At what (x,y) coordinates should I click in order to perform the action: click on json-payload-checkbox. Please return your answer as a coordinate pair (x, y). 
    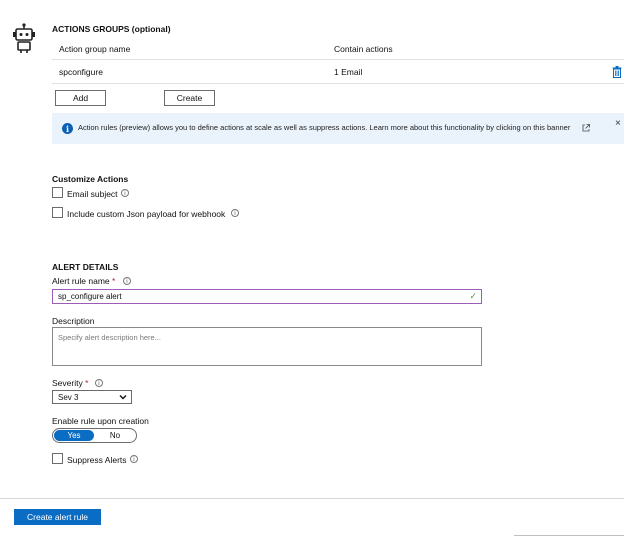
    Looking at the image, I should click on (57, 212).